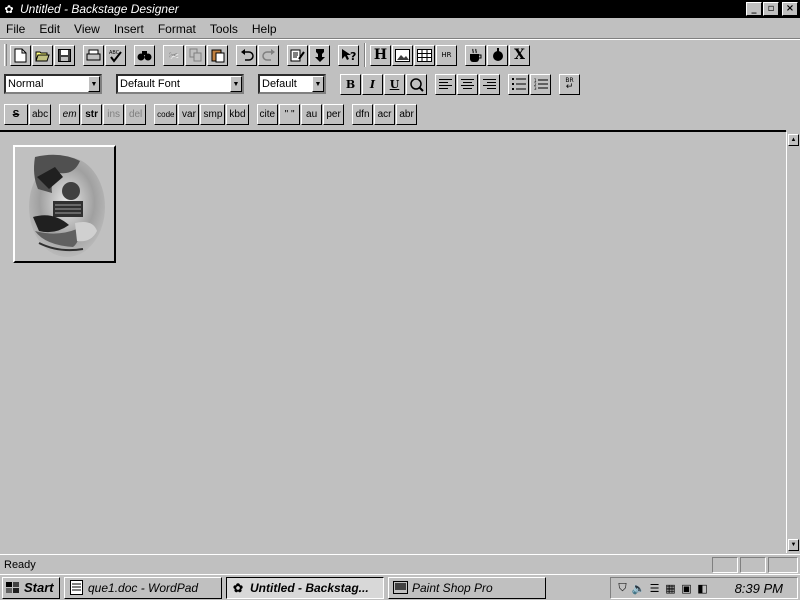  Describe the element at coordinates (702, 588) in the screenshot. I see `power-icon: ◧` at that location.